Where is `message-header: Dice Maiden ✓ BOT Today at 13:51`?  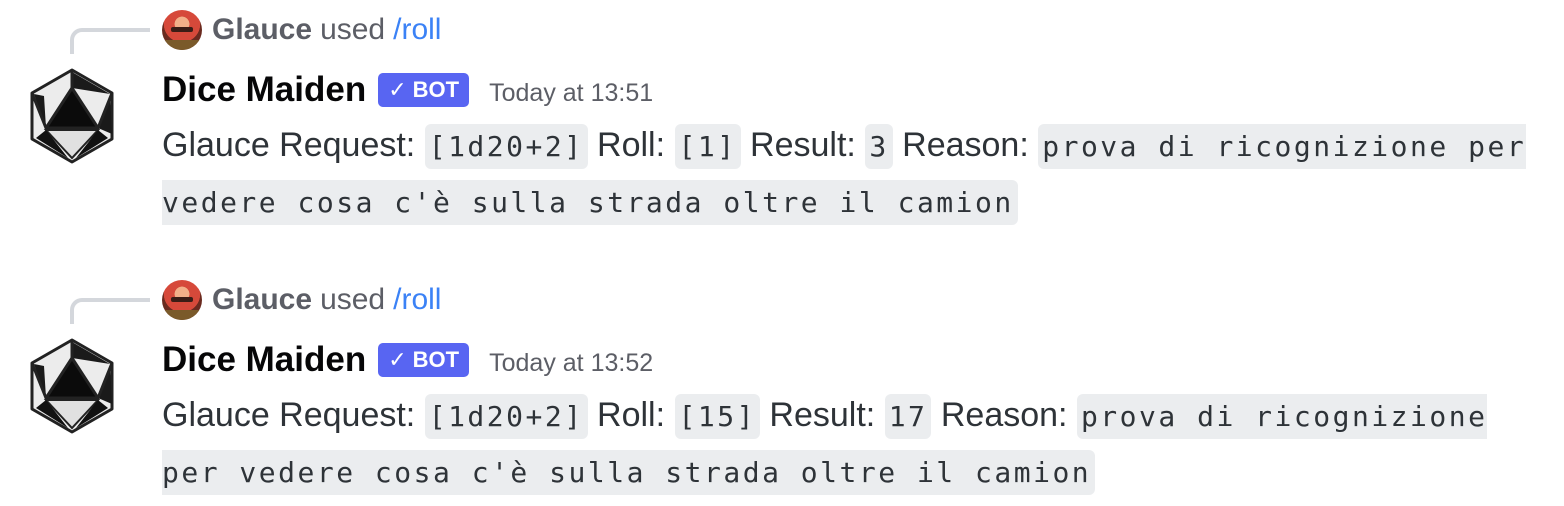 message-header: Dice Maiden ✓ BOT Today at 13:51 is located at coordinates (407, 90).